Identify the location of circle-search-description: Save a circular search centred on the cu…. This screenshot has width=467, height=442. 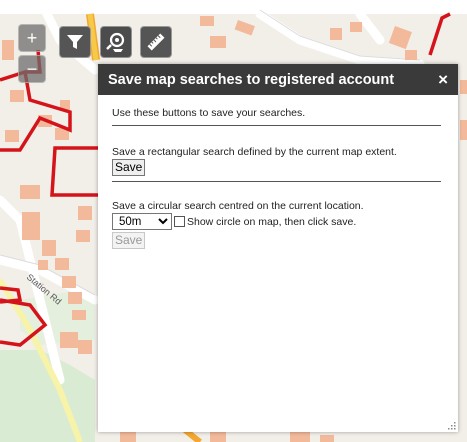
(238, 206).